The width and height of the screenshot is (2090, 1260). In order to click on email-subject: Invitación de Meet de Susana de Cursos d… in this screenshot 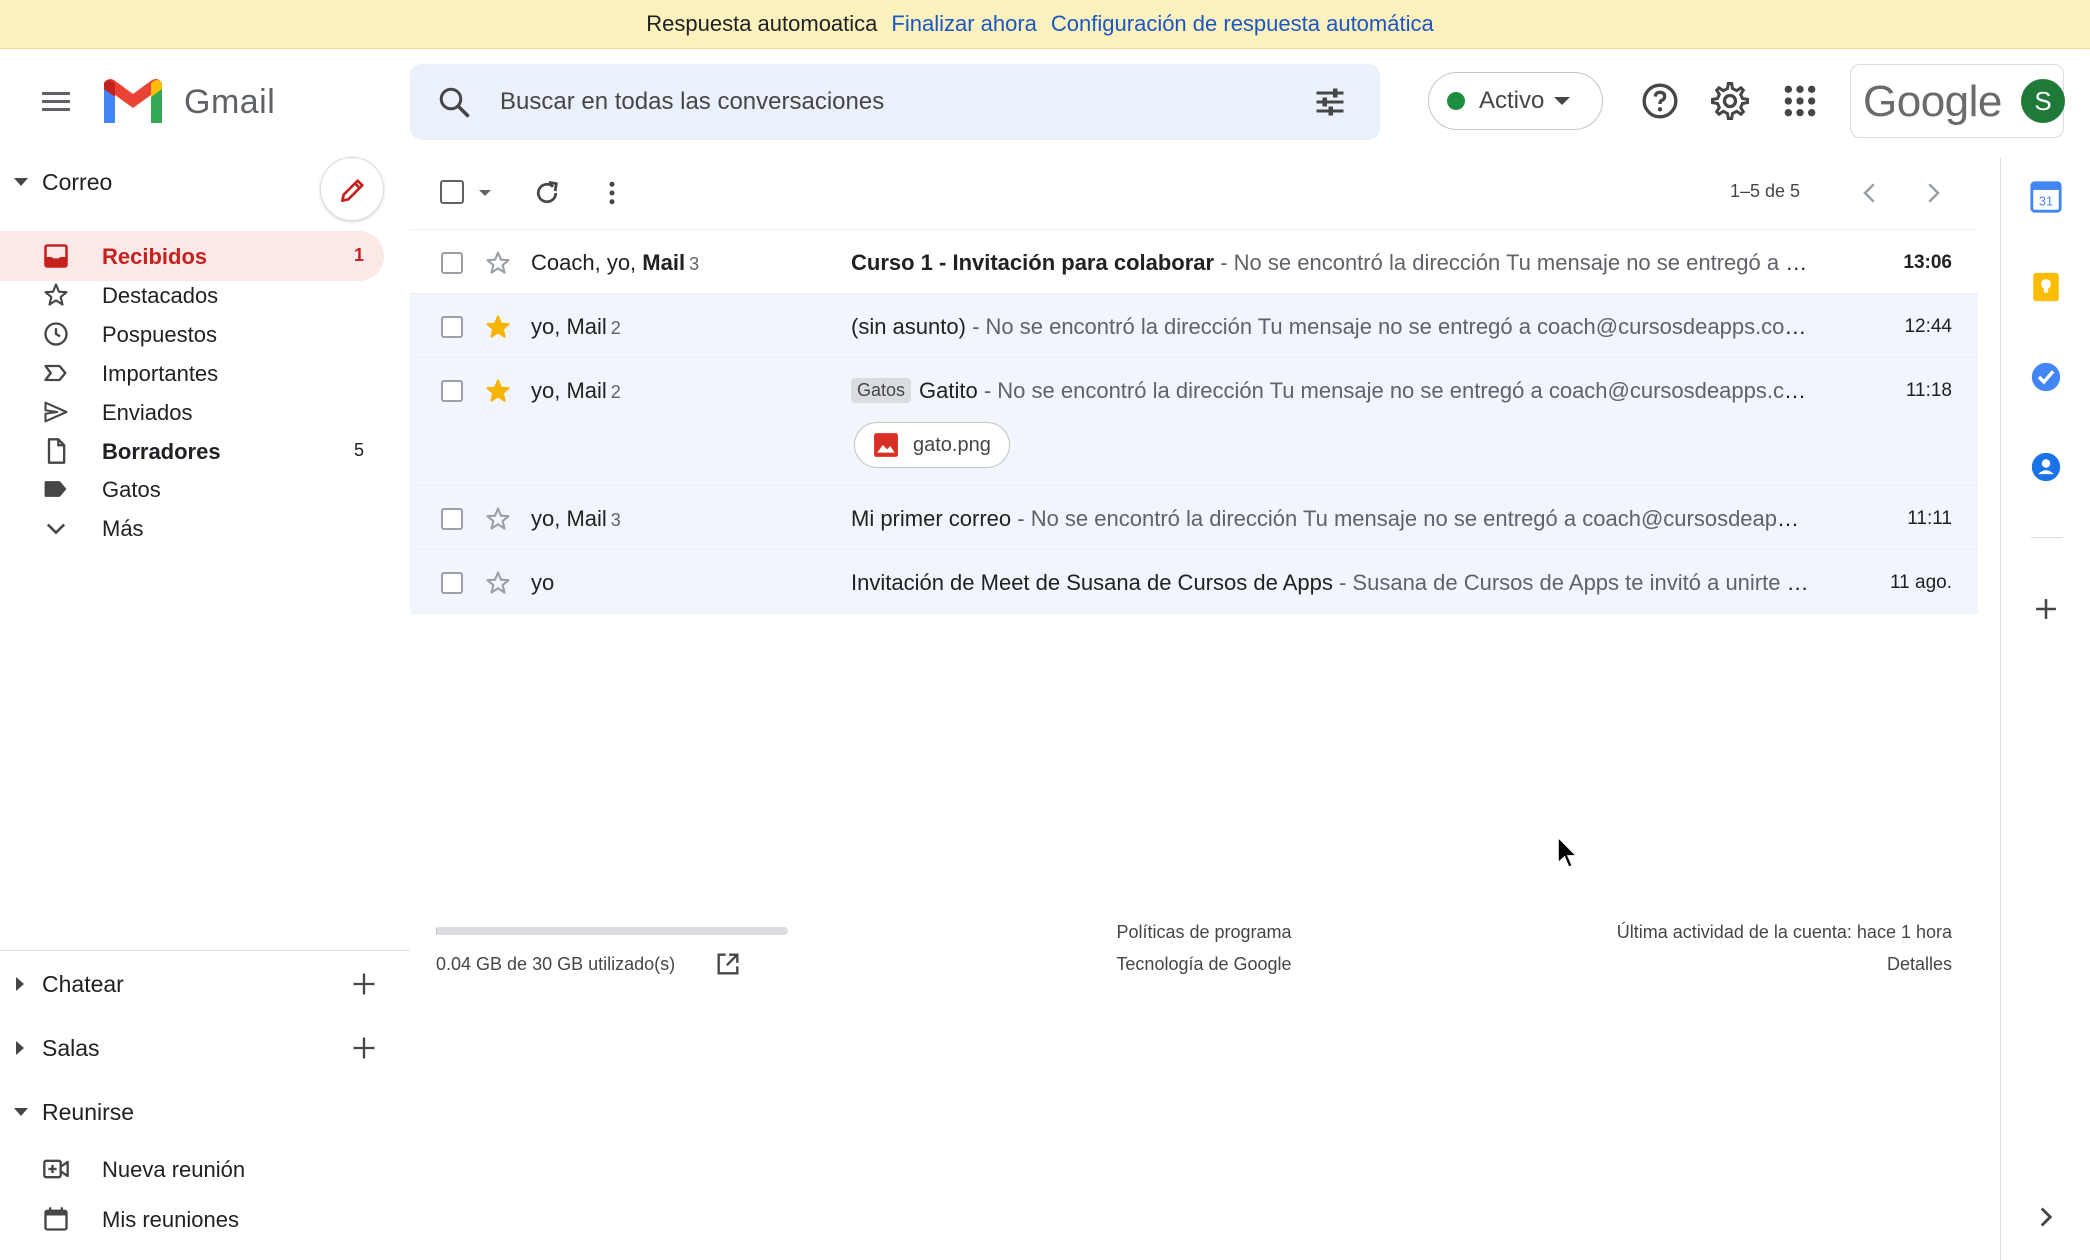, I will do `click(1092, 582)`.